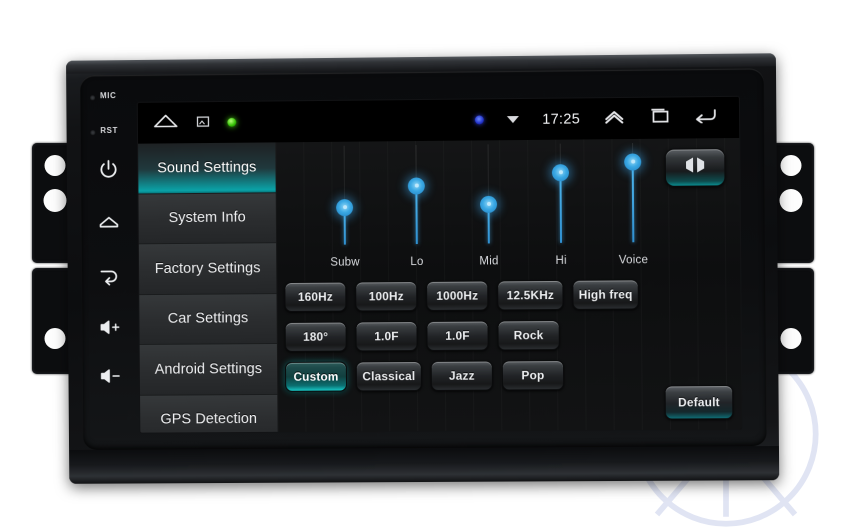 The width and height of the screenshot is (849, 531). I want to click on volume-down-icon, so click(110, 376).